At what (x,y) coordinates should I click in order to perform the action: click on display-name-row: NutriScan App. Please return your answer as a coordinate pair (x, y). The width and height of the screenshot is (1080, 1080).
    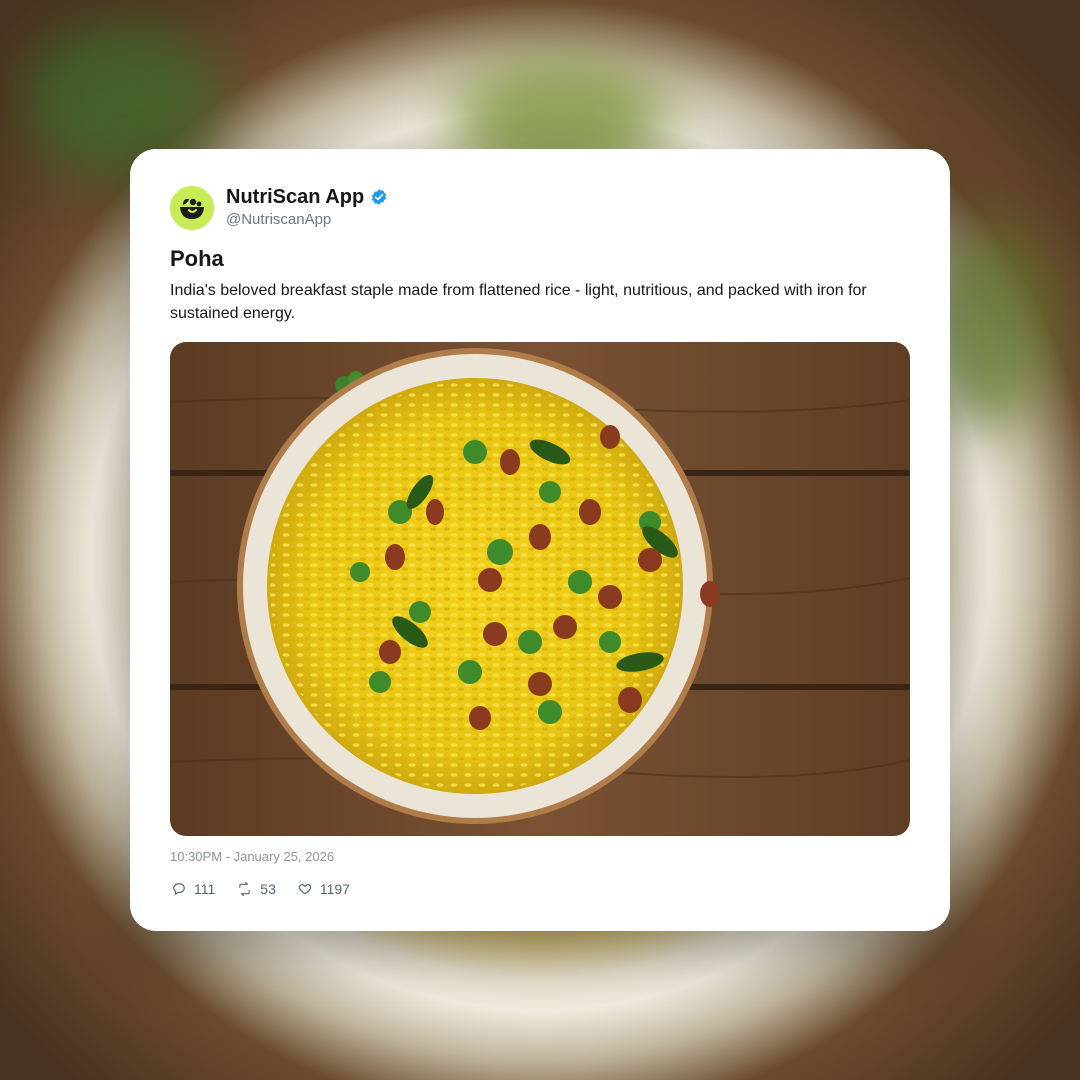
    Looking at the image, I should click on (307, 197).